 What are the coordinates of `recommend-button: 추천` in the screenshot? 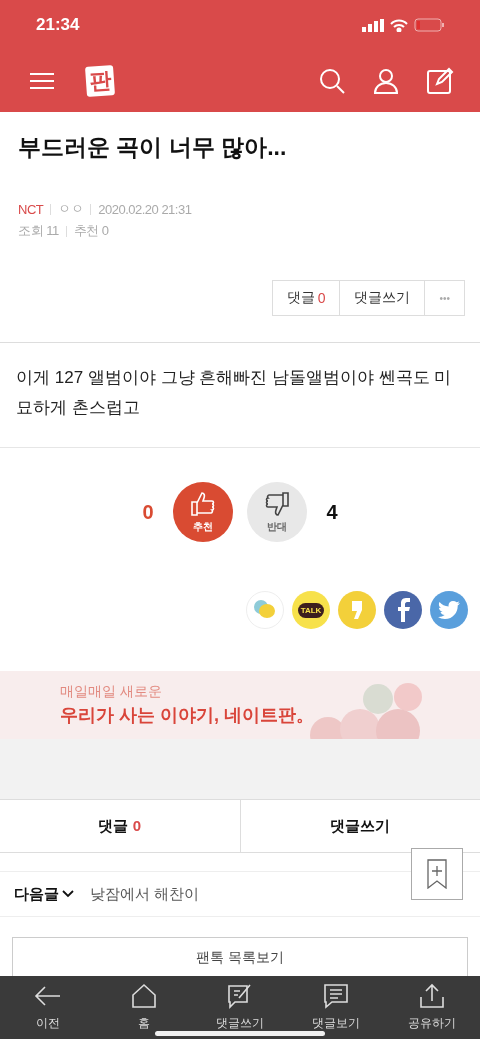 It's located at (203, 512).